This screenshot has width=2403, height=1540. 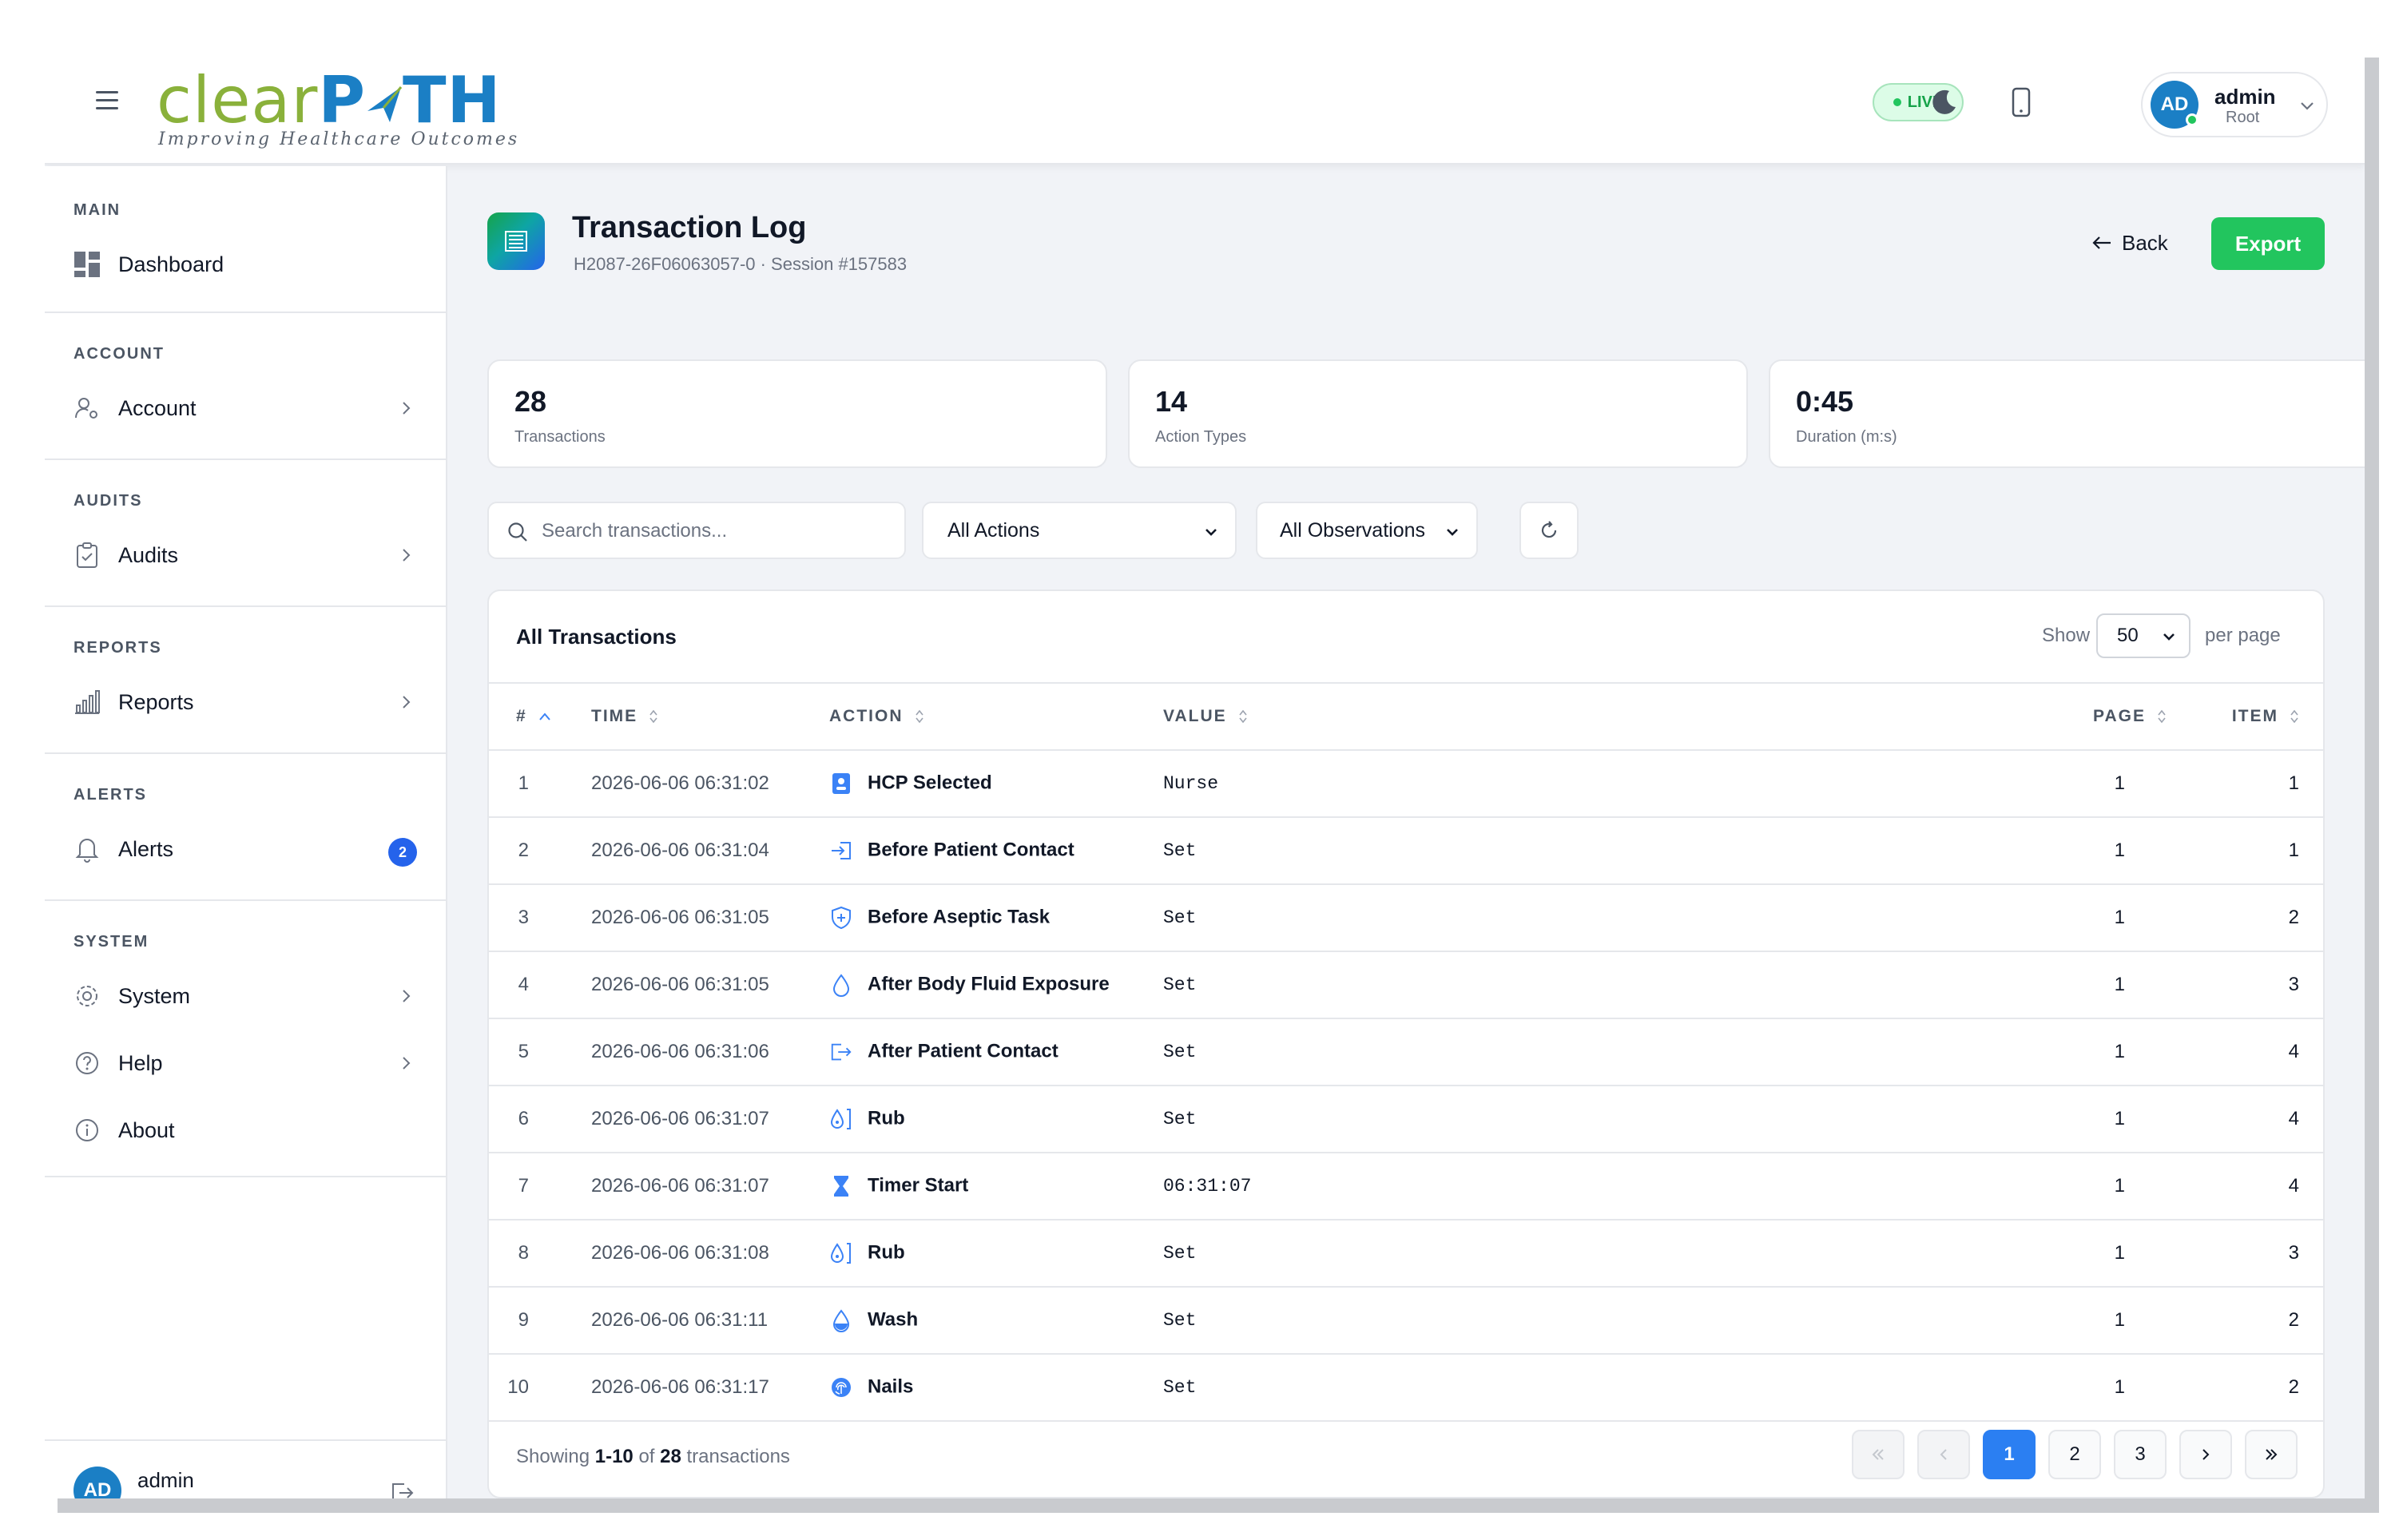 I want to click on cell-action: Rub, so click(x=966, y=1253).